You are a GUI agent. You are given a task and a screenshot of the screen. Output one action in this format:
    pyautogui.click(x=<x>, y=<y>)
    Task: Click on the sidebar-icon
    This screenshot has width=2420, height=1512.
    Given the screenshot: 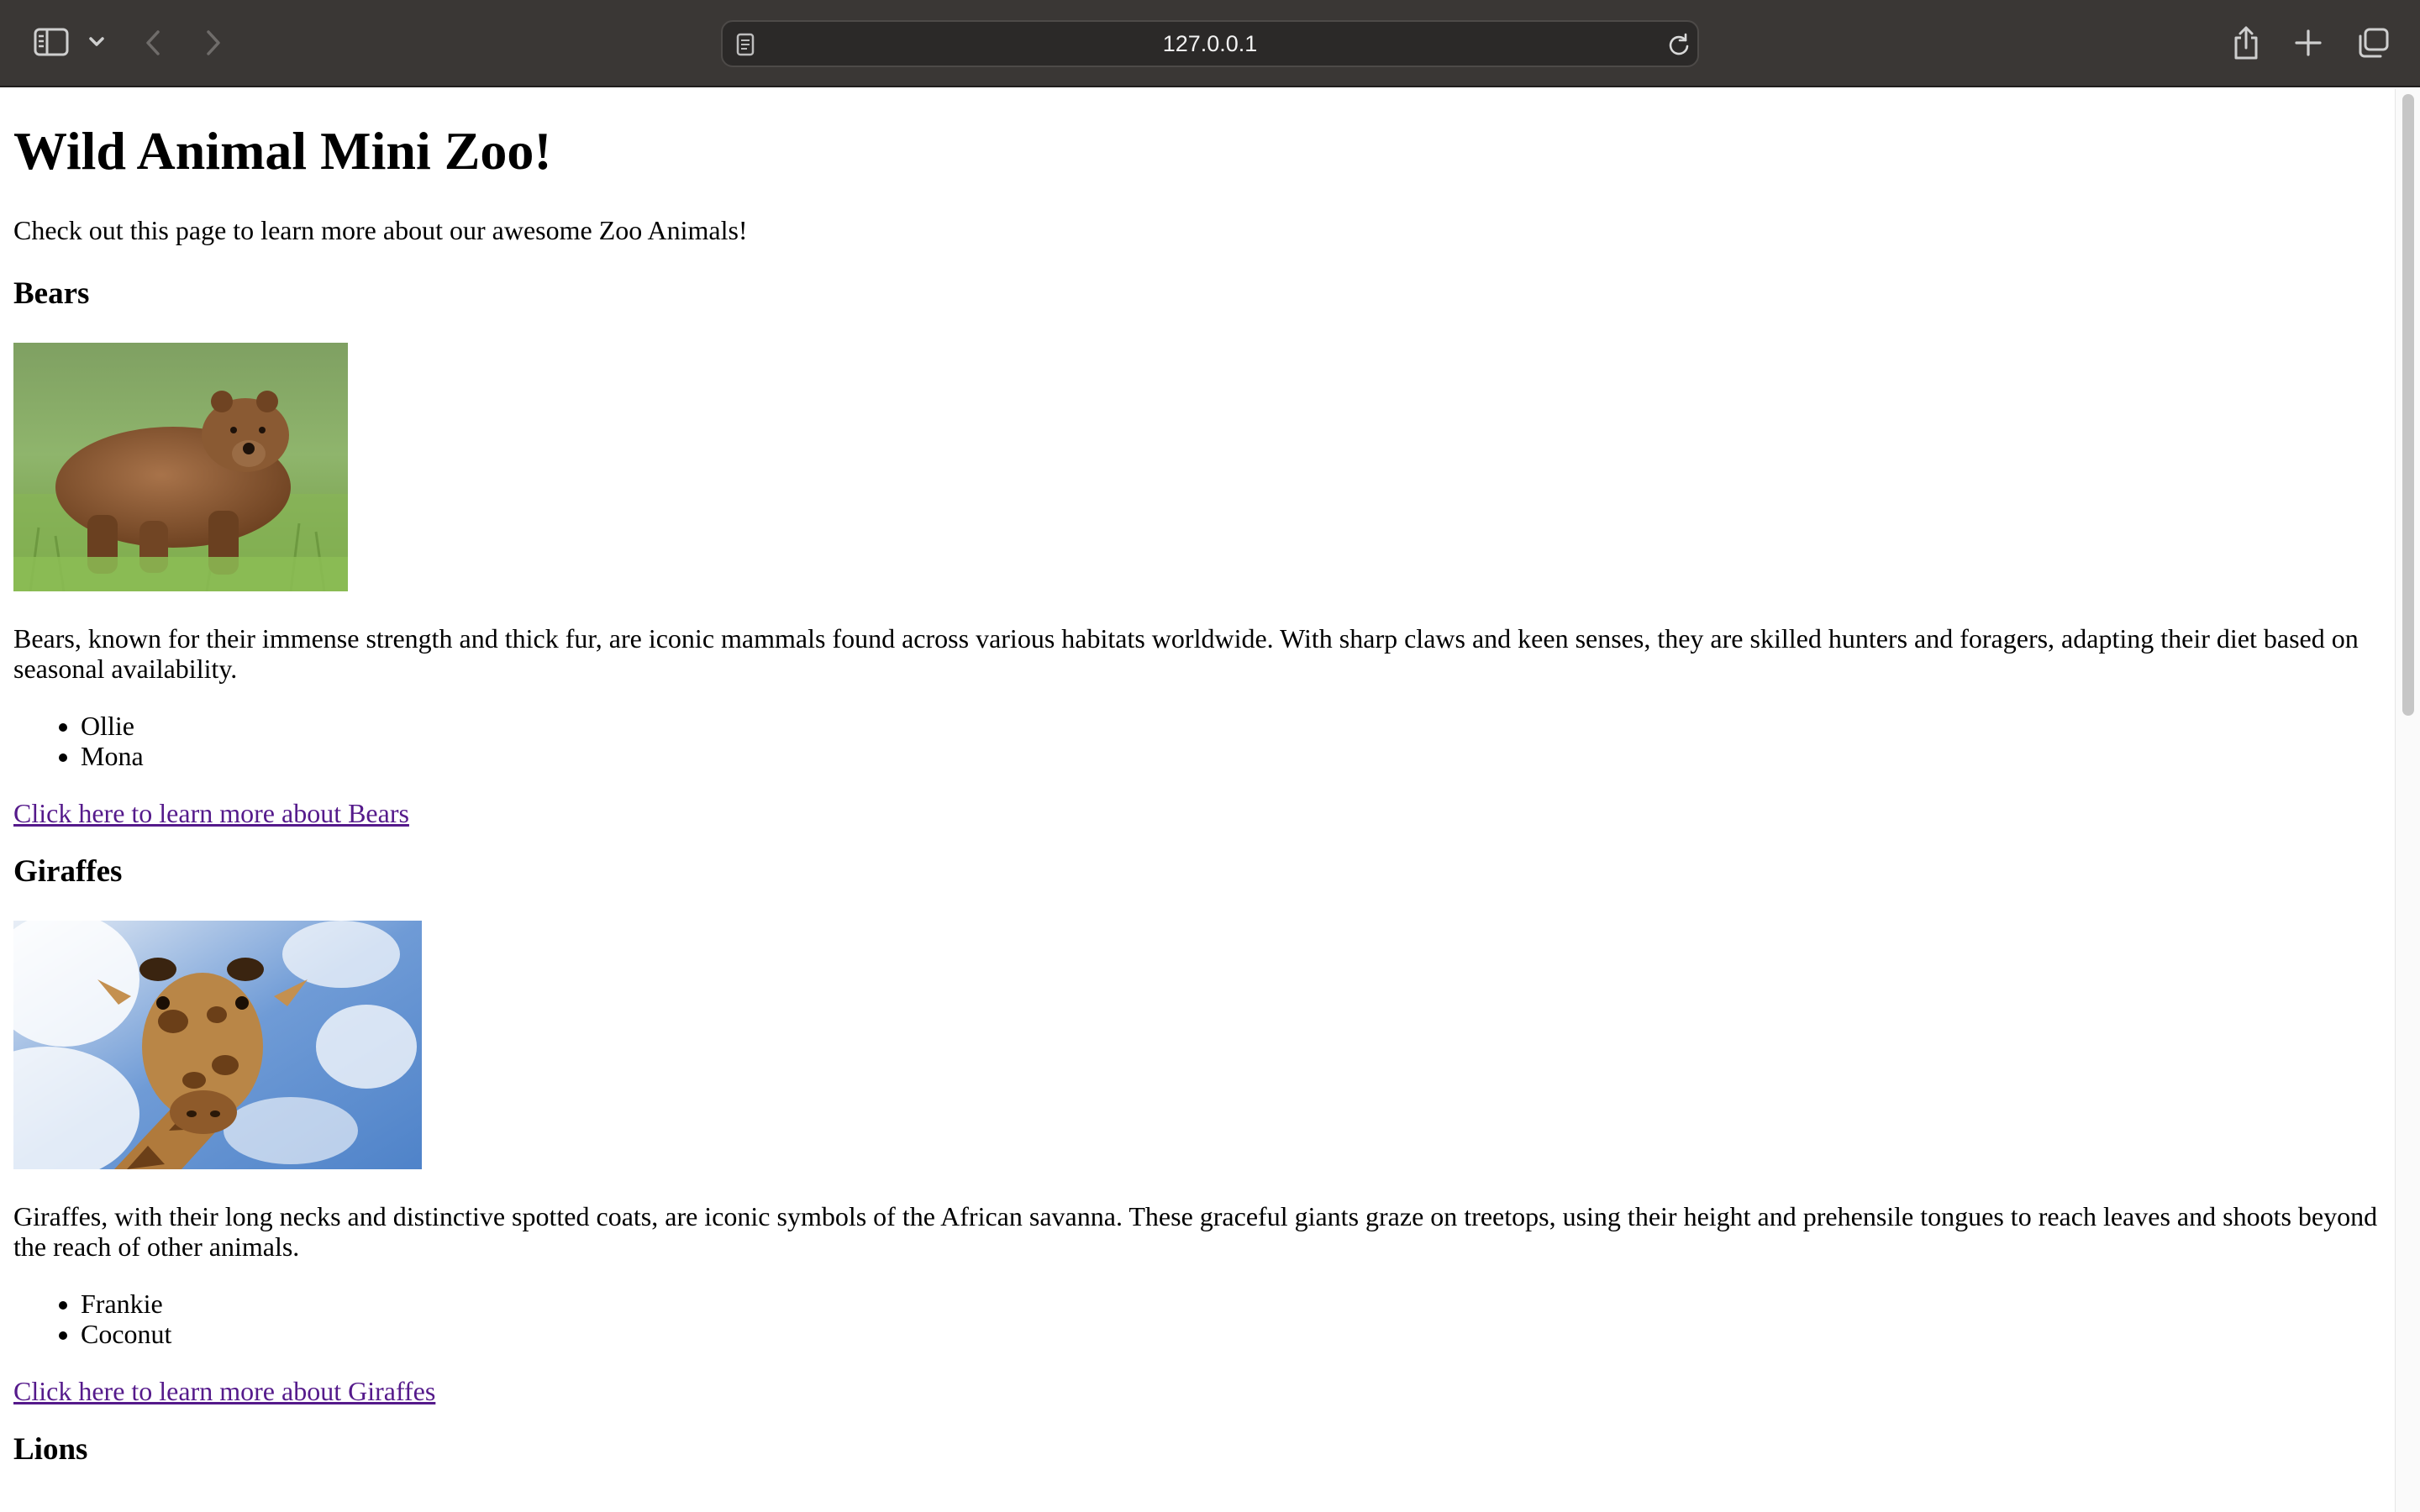 What is the action you would take?
    pyautogui.click(x=52, y=42)
    